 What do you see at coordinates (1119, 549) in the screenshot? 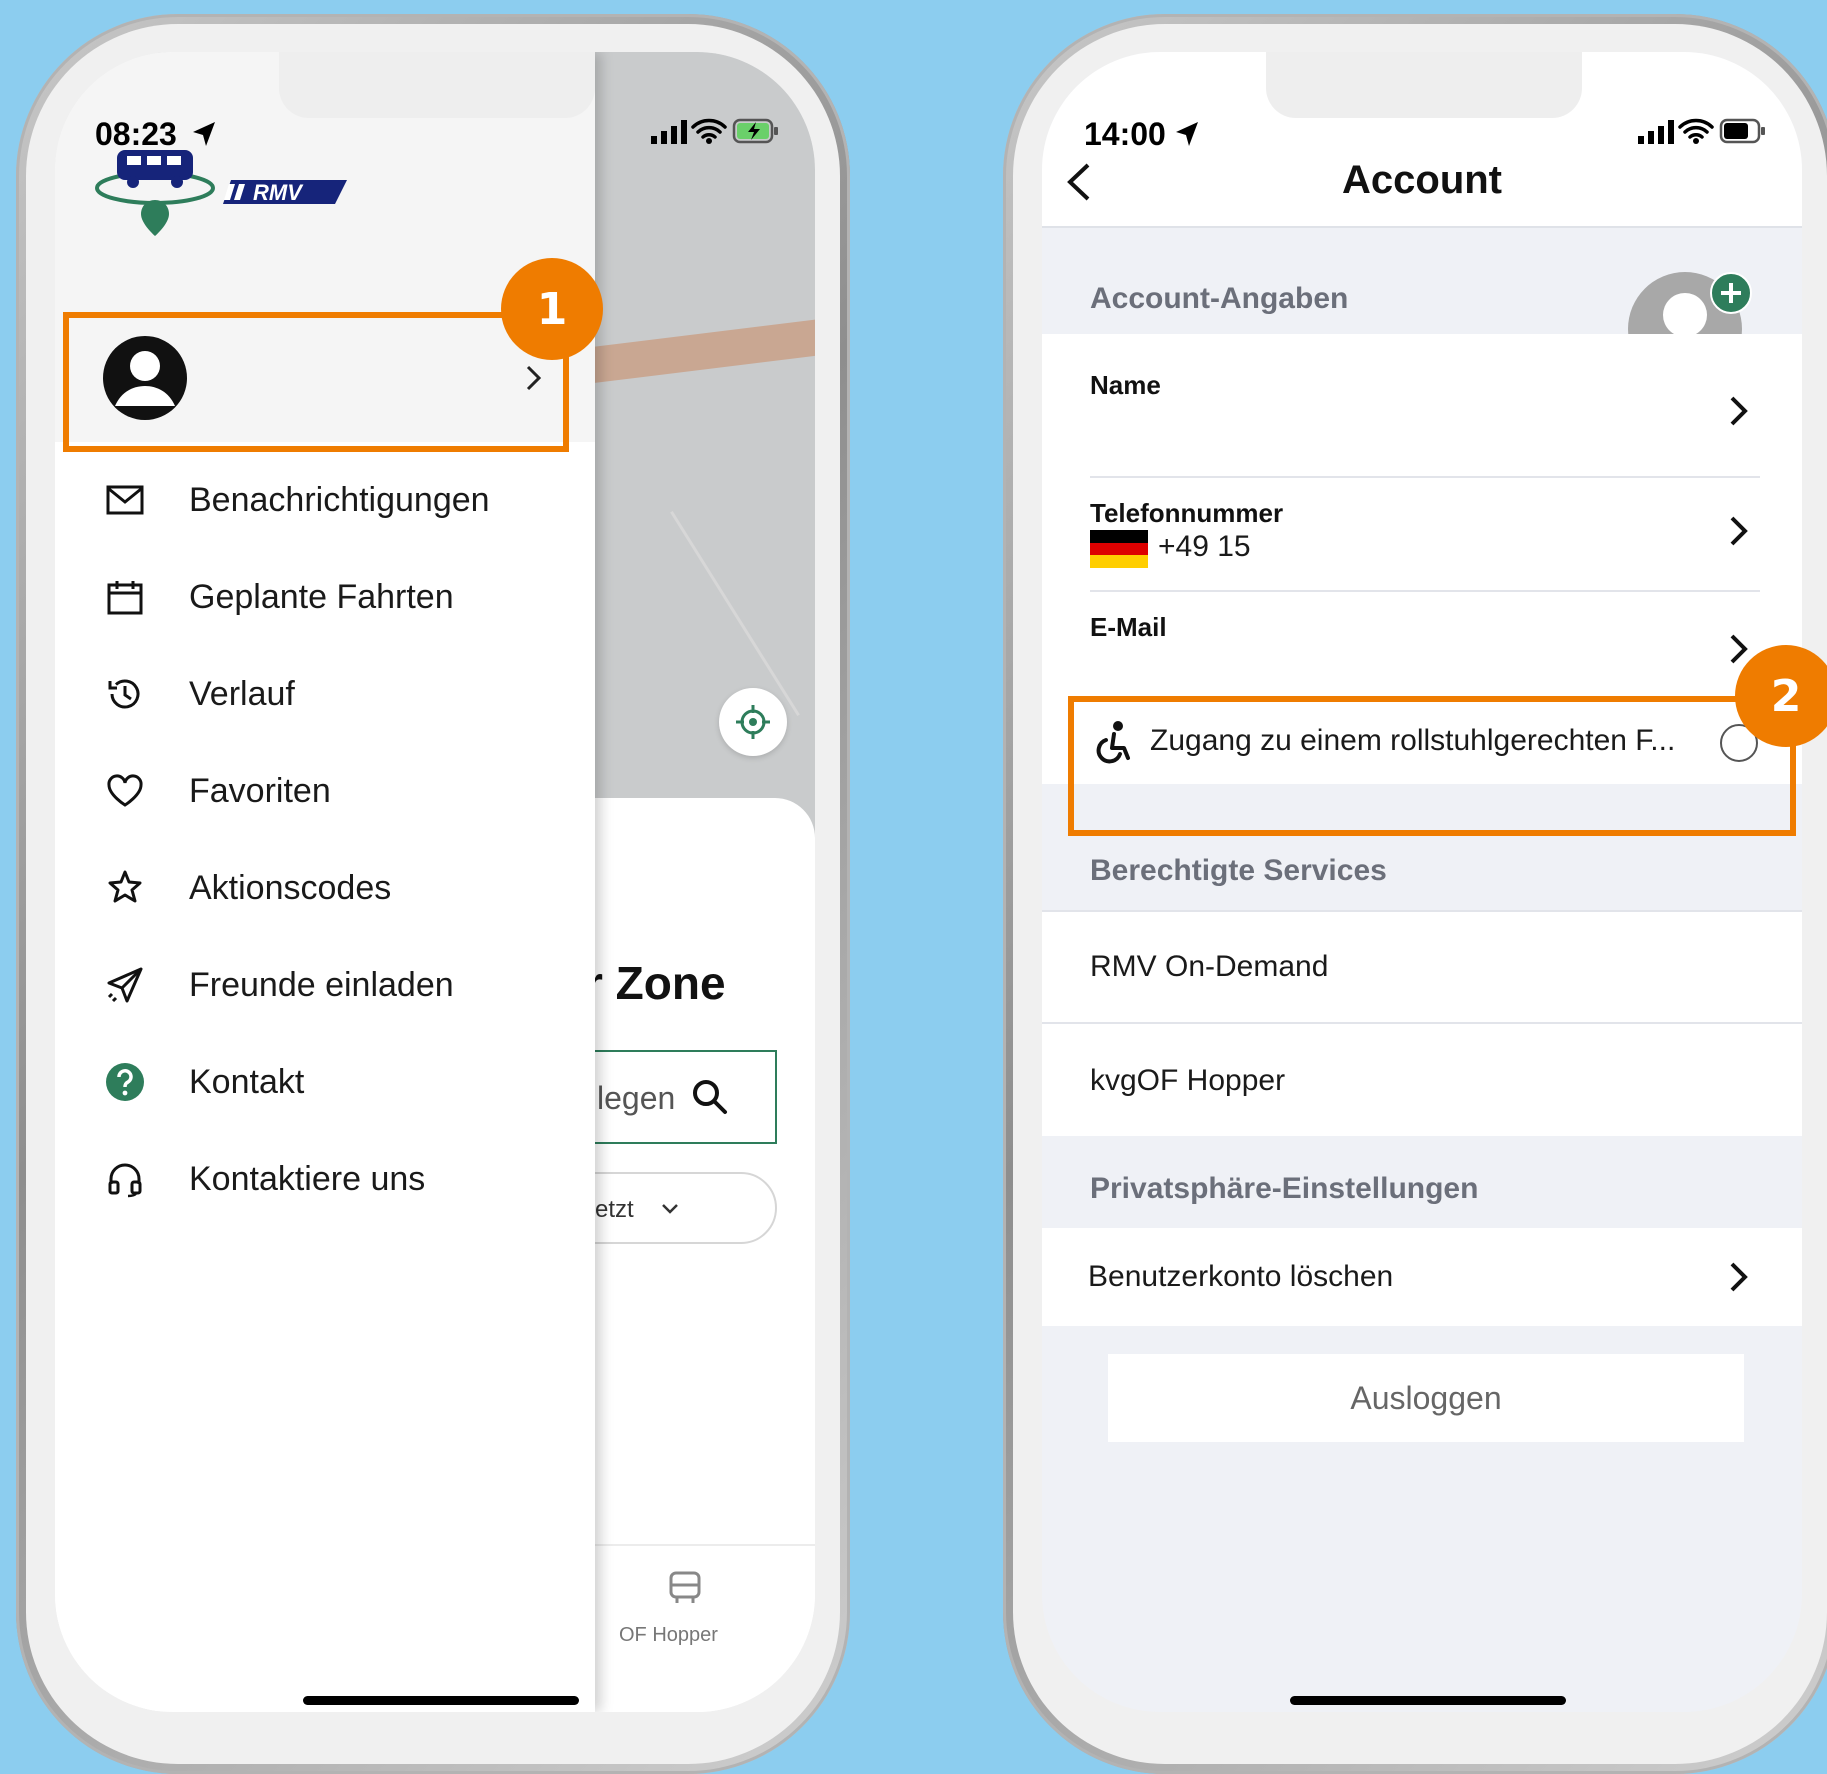
I see `germany-flag-icon` at bounding box center [1119, 549].